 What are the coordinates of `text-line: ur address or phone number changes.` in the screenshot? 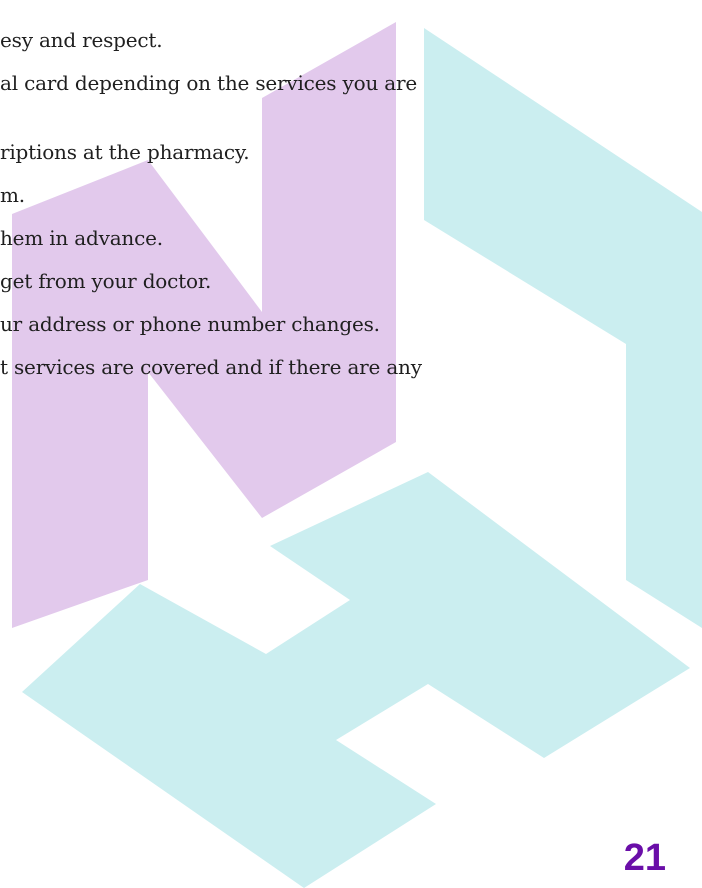 It's located at (190, 324).